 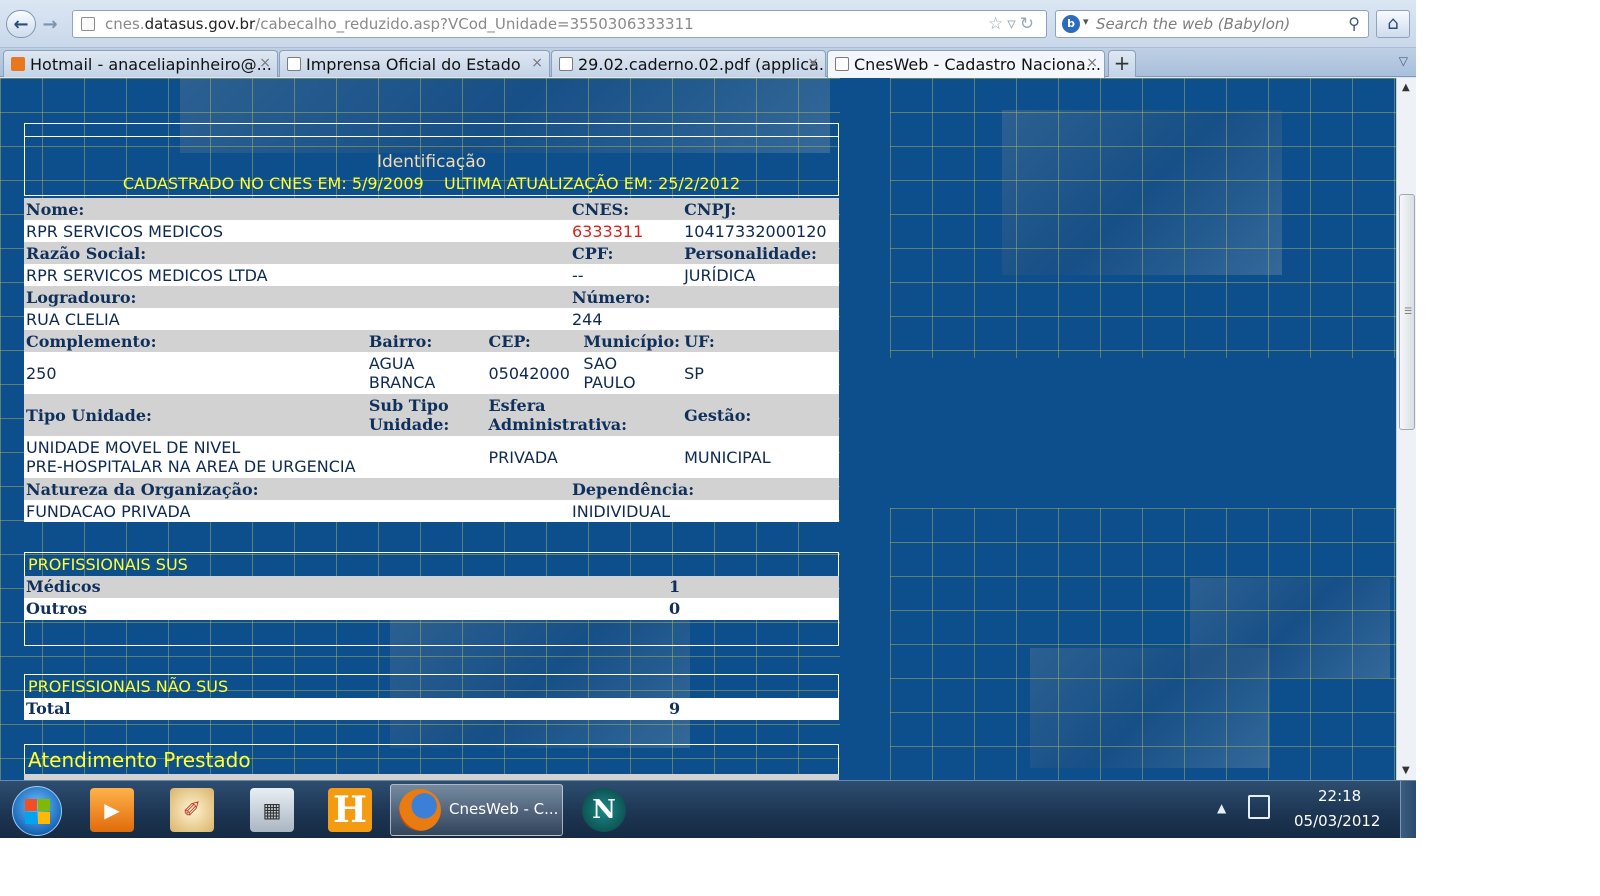 I want to click on natureza-label: Natureza da Organização:, so click(x=142, y=489).